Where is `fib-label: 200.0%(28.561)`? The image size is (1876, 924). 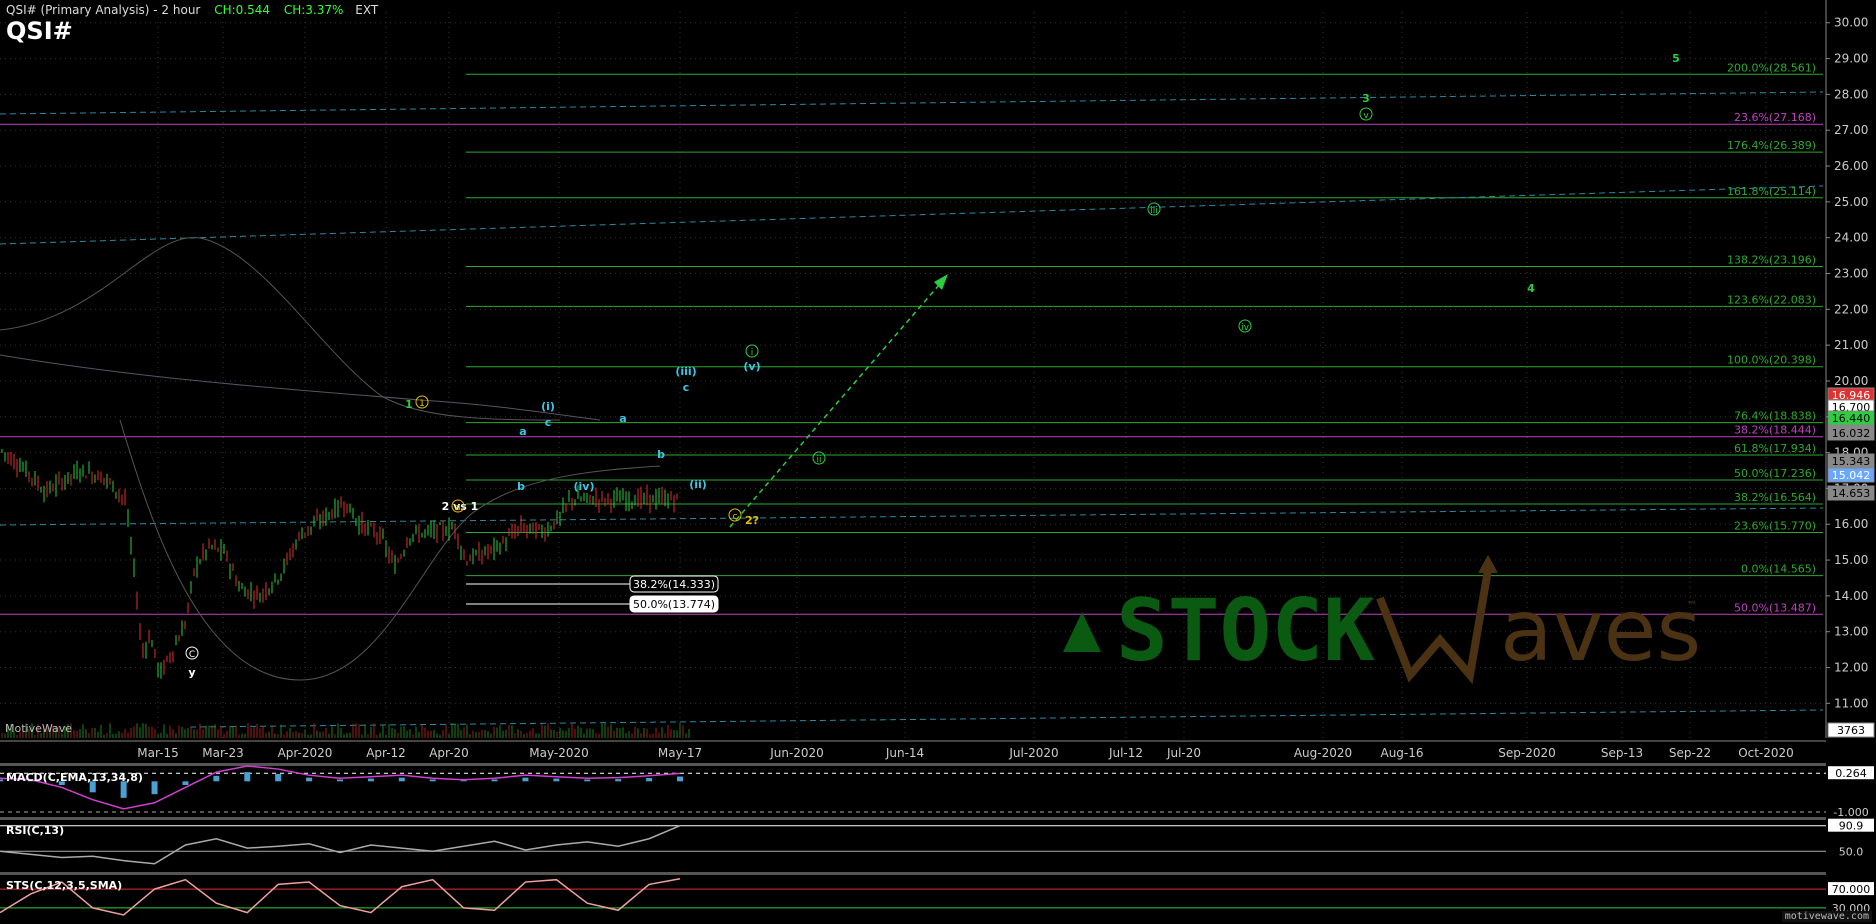
fib-label: 200.0%(28.561) is located at coordinates (1771, 67).